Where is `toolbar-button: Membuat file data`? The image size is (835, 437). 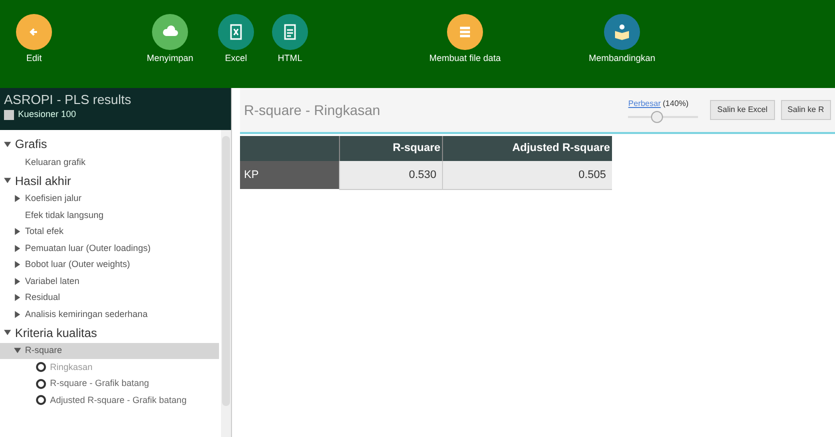
toolbar-button: Membuat file data is located at coordinates (465, 40).